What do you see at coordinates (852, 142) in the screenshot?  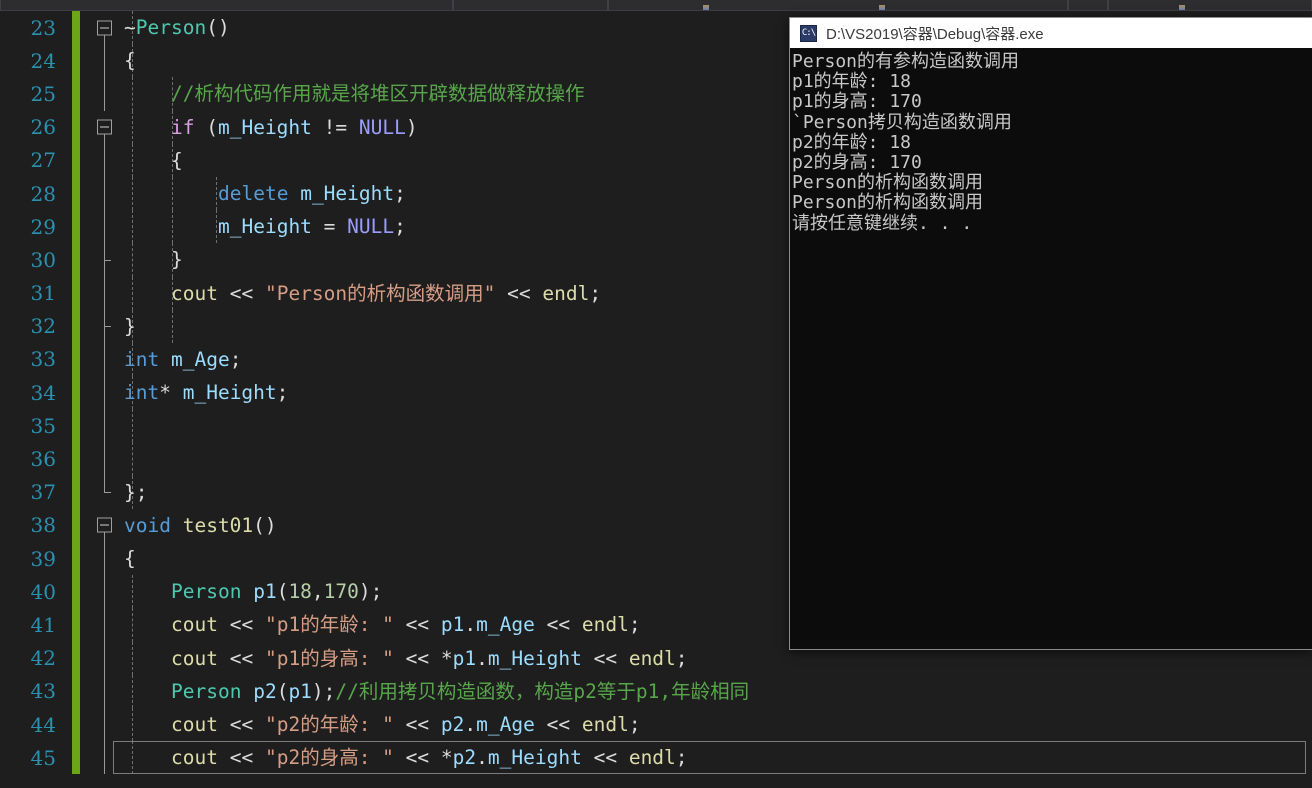 I see `console-output-line: p2的年龄: 18` at bounding box center [852, 142].